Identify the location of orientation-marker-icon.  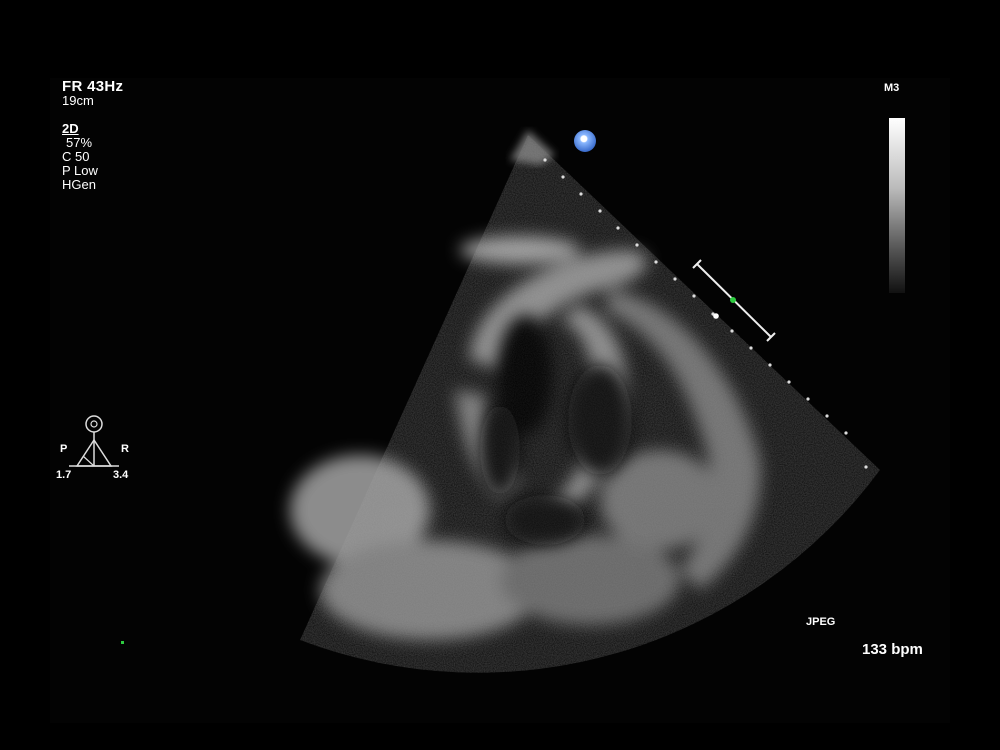
(585, 141).